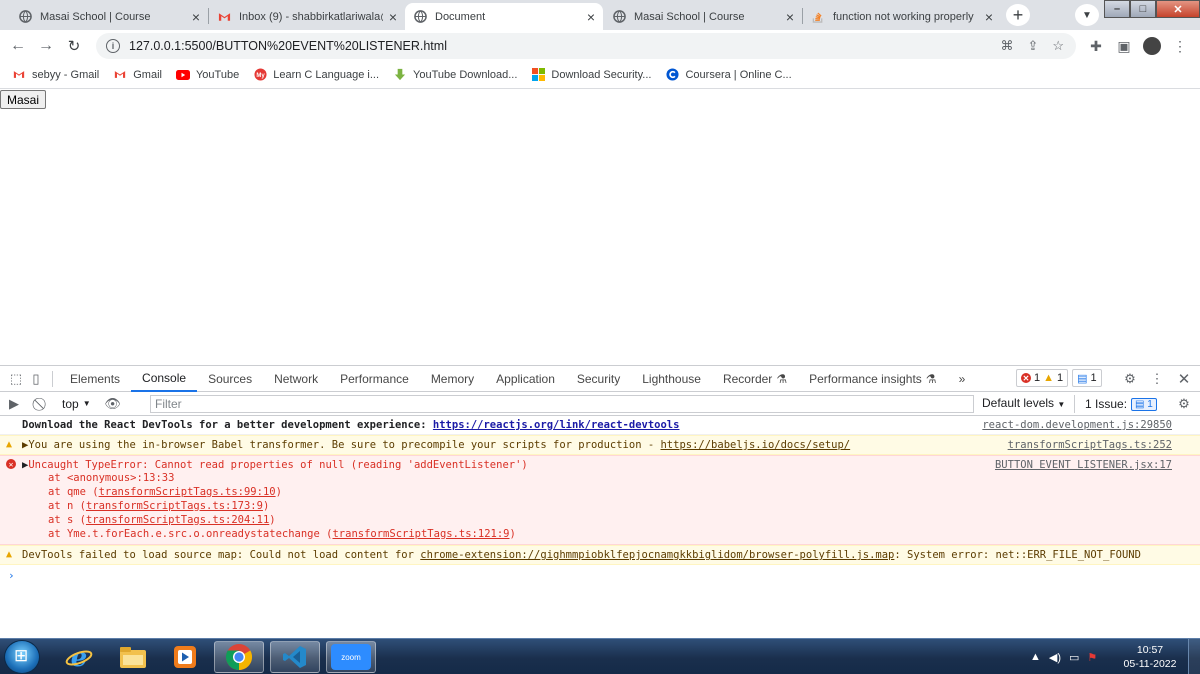  What do you see at coordinates (1026, 378) in the screenshot?
I see `error-icon: ✕` at bounding box center [1026, 378].